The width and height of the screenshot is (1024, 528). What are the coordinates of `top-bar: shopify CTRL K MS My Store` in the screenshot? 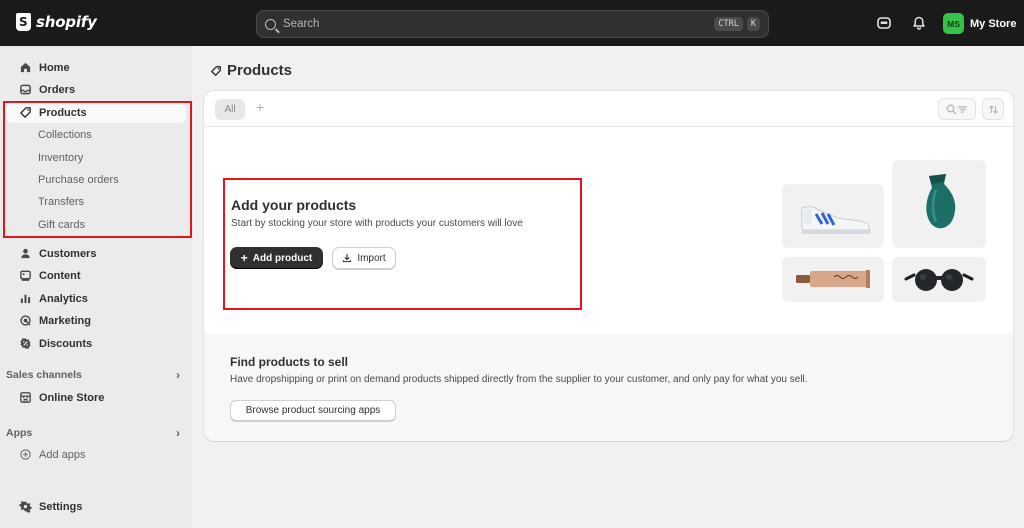 It's located at (512, 23).